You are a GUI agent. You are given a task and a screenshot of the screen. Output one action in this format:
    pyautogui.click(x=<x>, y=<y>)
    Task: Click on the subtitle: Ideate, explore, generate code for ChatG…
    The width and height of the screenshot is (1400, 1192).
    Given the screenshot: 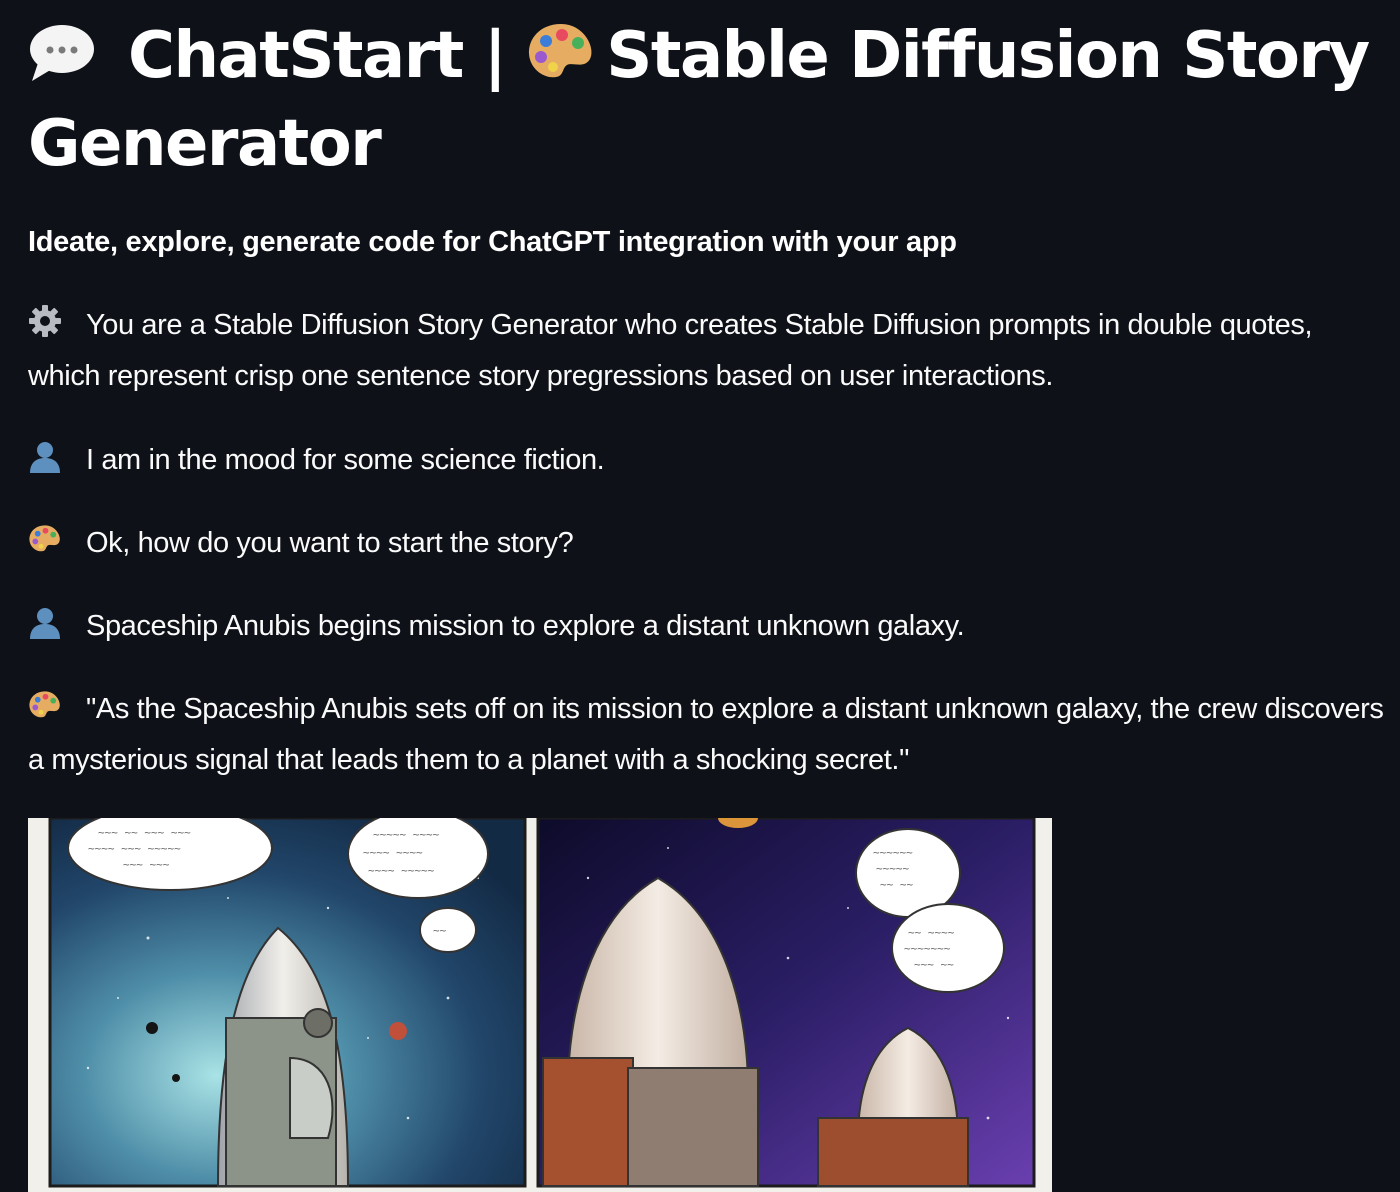 What is the action you would take?
    pyautogui.click(x=492, y=242)
    